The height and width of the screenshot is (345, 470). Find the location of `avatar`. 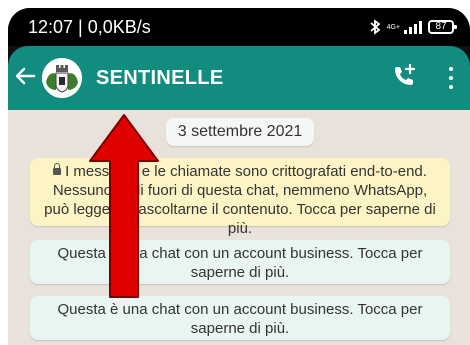

avatar is located at coordinates (62, 78).